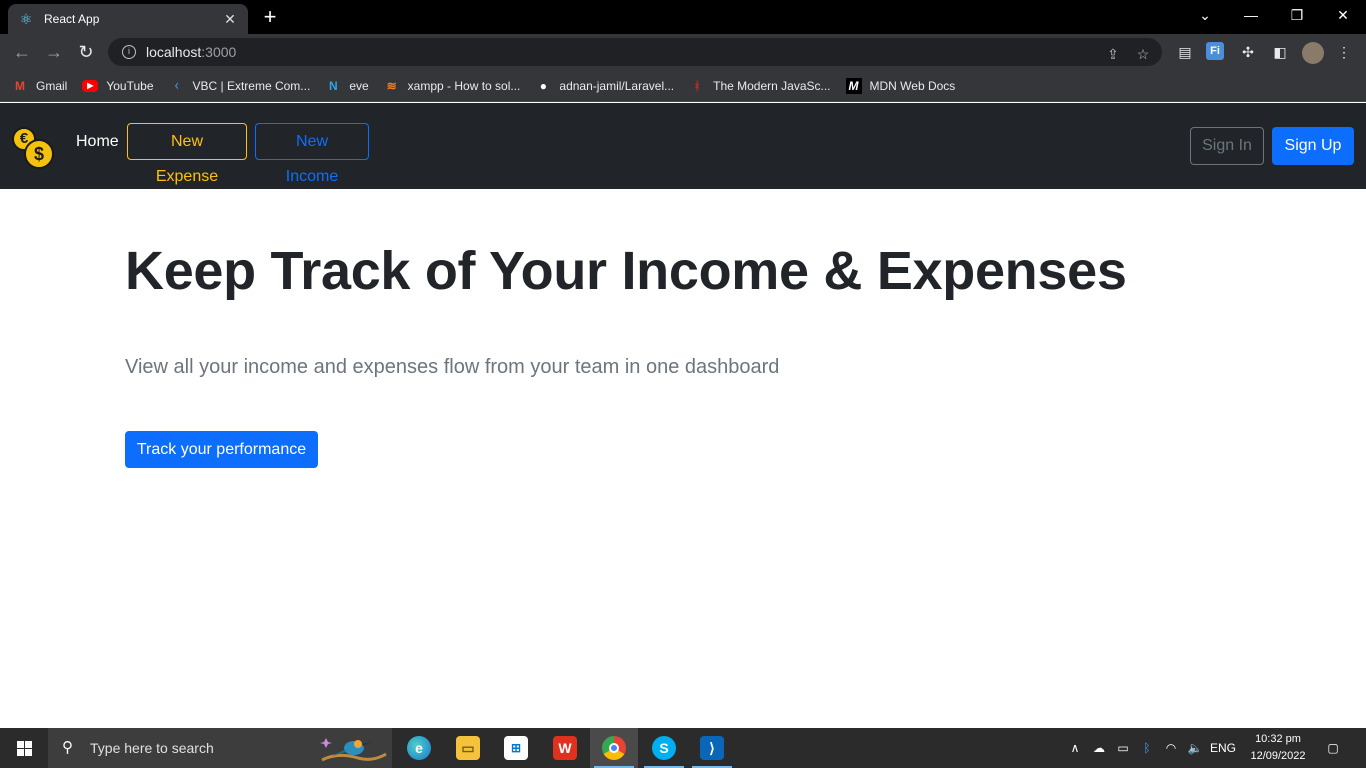 This screenshot has width=1366, height=768. What do you see at coordinates (128, 19) in the screenshot?
I see `browser-tab: ⚛ React App ✕` at bounding box center [128, 19].